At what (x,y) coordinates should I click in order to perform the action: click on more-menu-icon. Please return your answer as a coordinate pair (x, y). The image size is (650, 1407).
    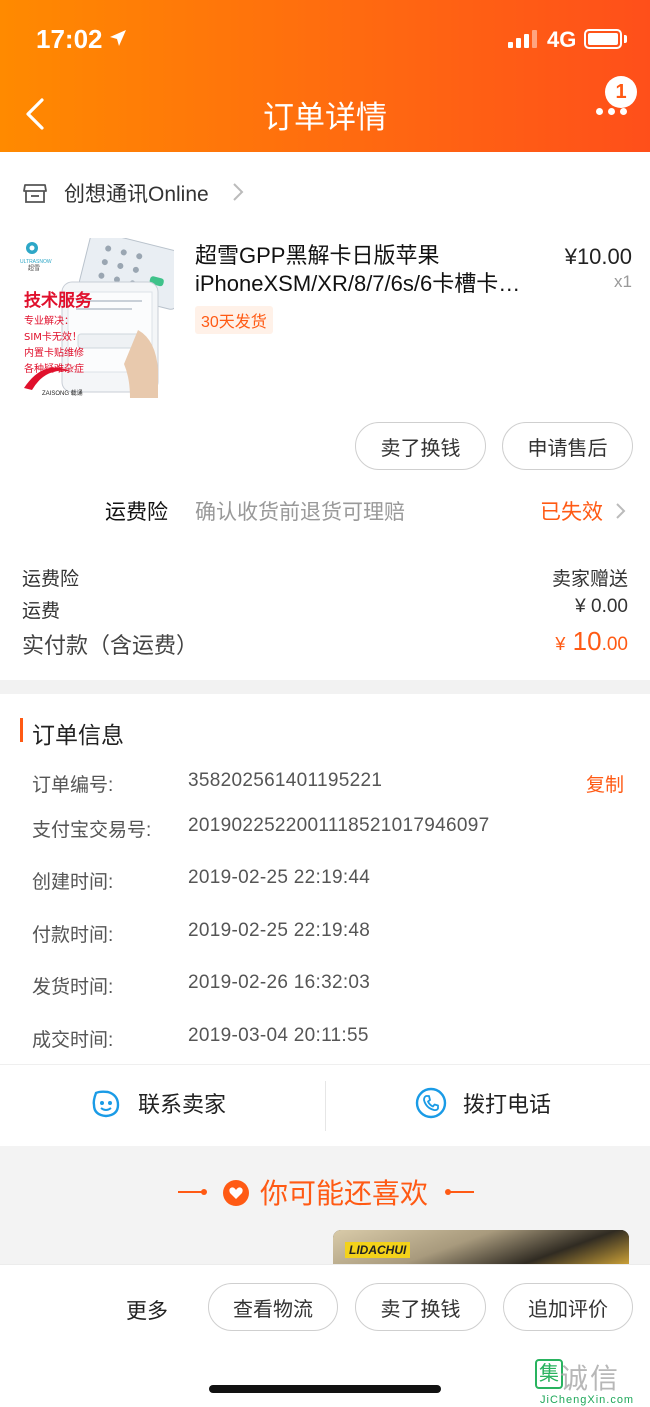
    Looking at the image, I should click on (613, 114).